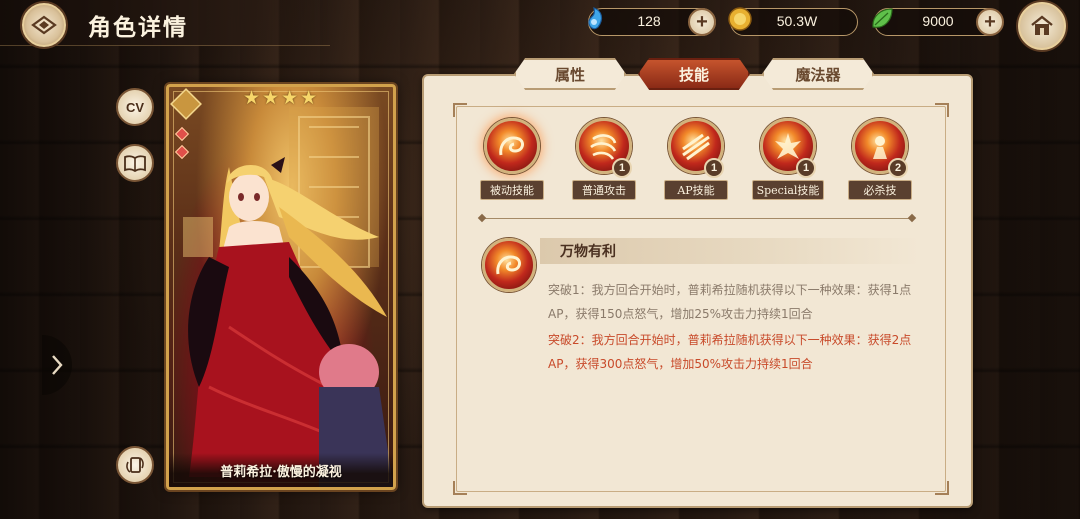  What do you see at coordinates (938, 21) in the screenshot?
I see `resource-green-leaf-value: 9000` at bounding box center [938, 21].